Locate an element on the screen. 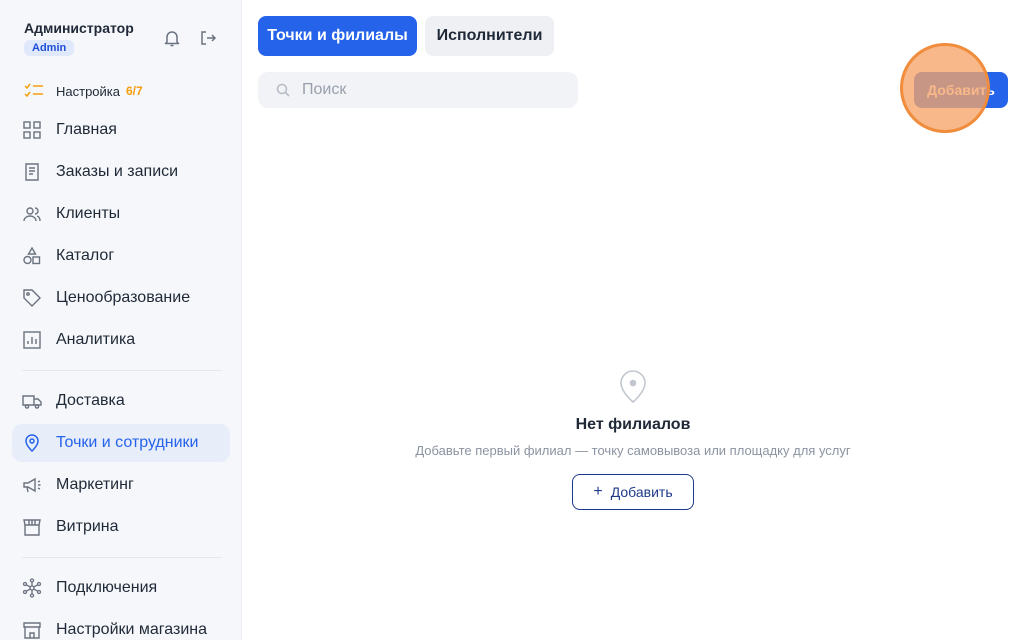 The image size is (1024, 640). sidebar-item-label: Аналитика is located at coordinates (96, 339).